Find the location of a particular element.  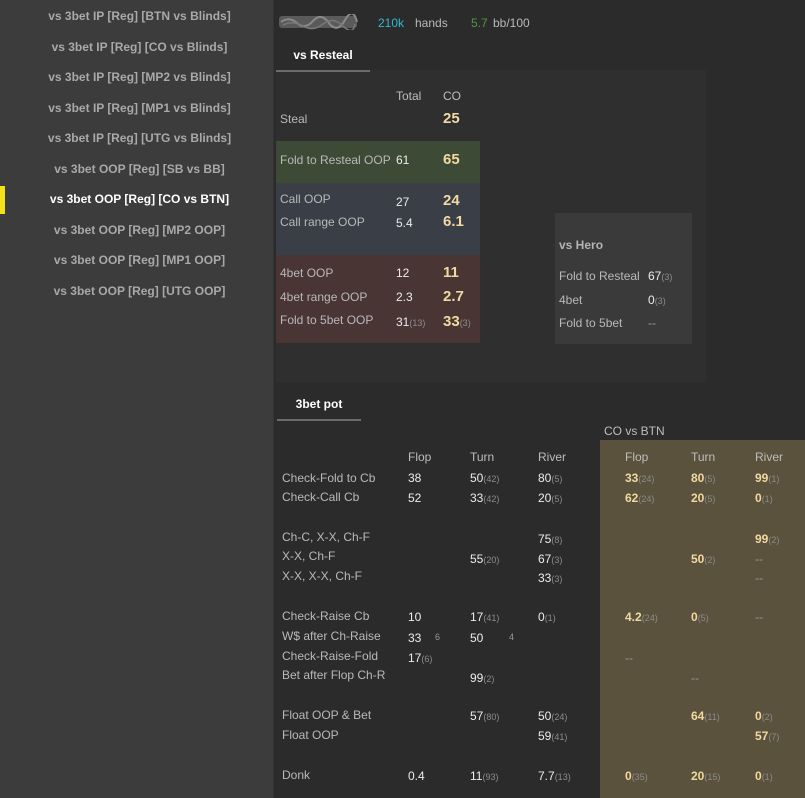

donk-label: Donk is located at coordinates (296, 775).